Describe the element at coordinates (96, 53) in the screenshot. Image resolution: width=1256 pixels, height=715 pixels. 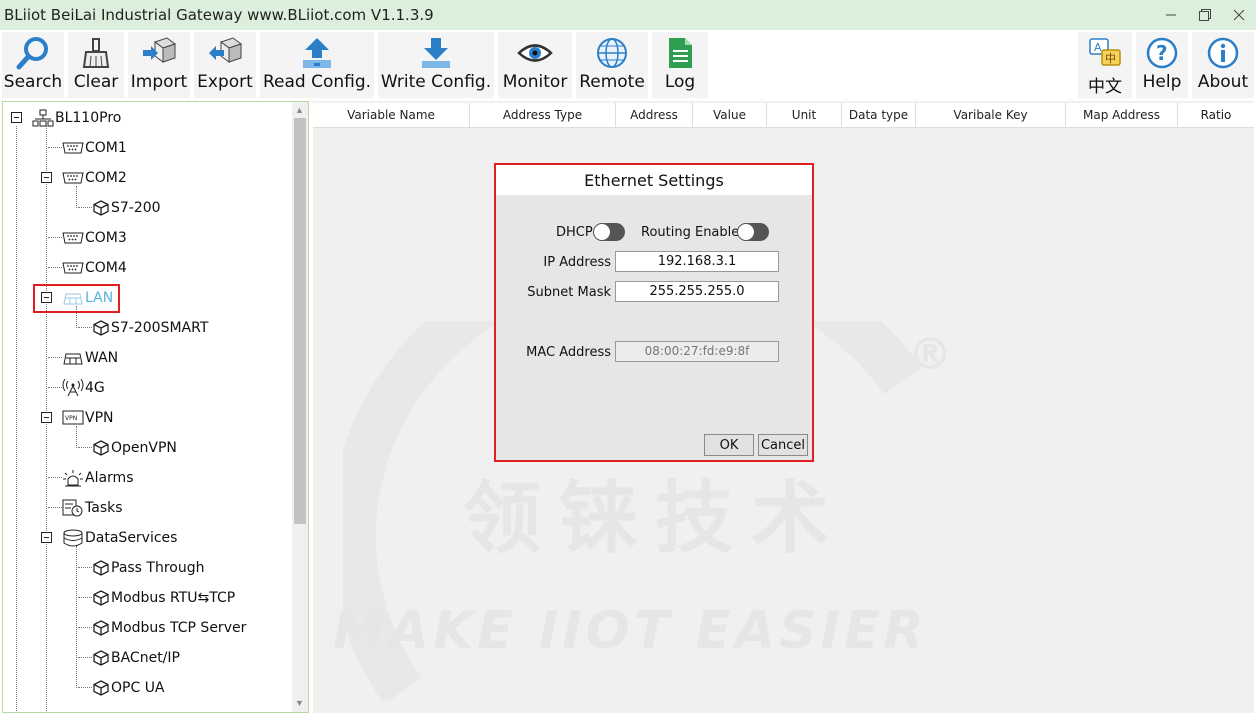
I see `broom-icon` at that location.